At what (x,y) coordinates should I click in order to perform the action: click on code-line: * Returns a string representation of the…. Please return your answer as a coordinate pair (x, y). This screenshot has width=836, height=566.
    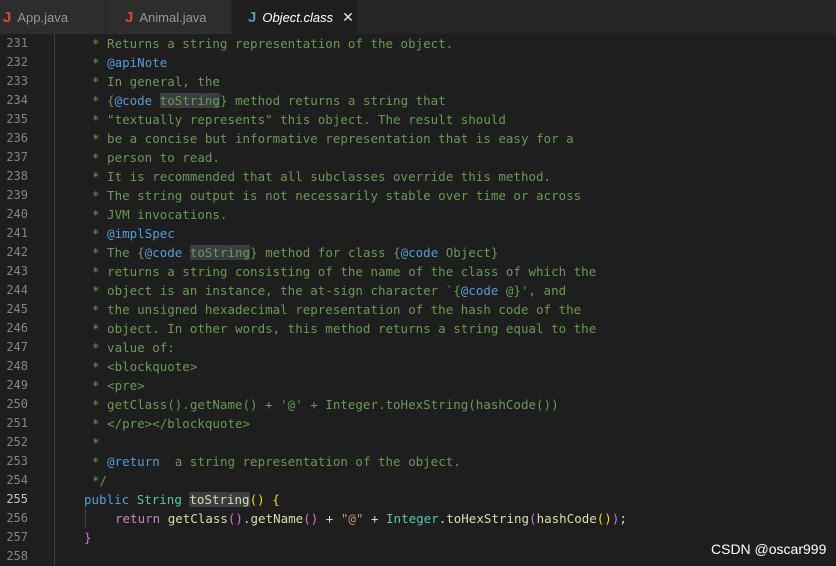
    Looking at the image, I should click on (273, 43).